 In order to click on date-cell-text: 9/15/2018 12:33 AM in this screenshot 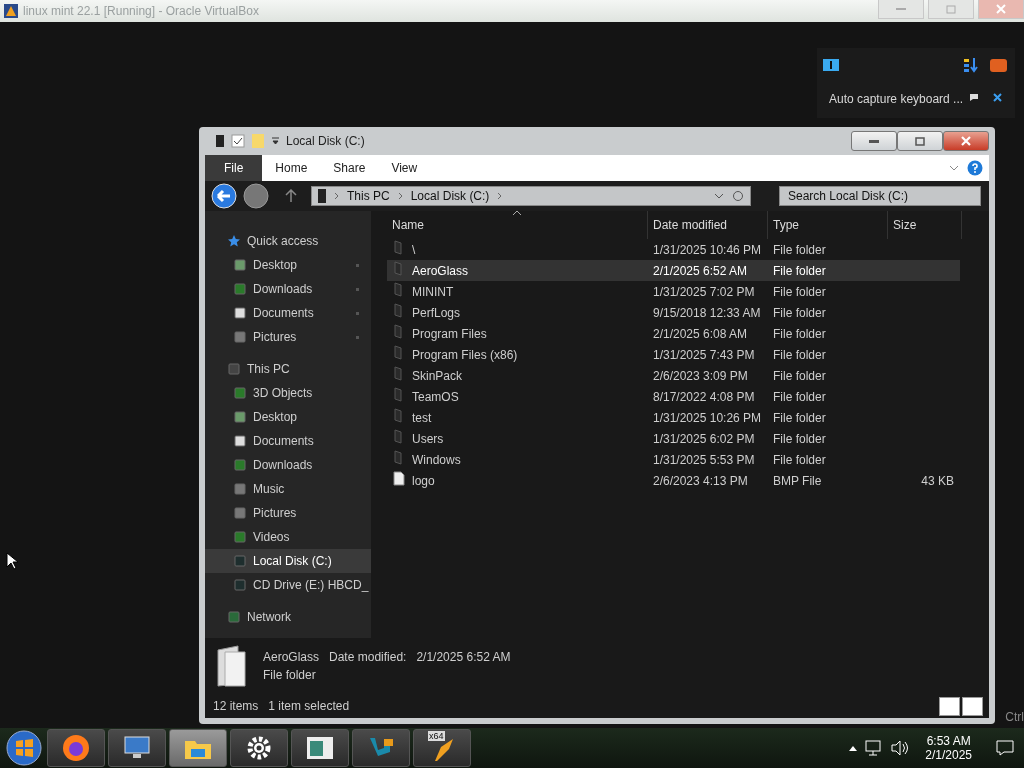, I will do `click(707, 312)`.